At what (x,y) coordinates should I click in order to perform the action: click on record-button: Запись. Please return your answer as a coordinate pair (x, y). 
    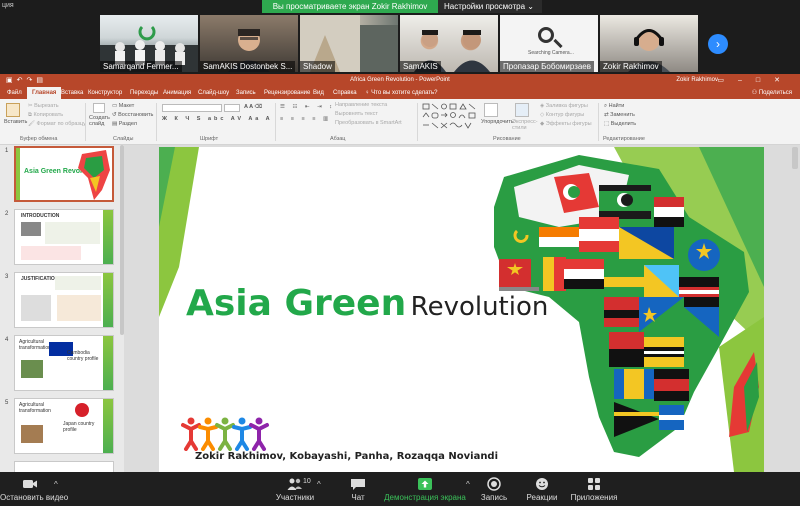
    Looking at the image, I should click on (494, 489).